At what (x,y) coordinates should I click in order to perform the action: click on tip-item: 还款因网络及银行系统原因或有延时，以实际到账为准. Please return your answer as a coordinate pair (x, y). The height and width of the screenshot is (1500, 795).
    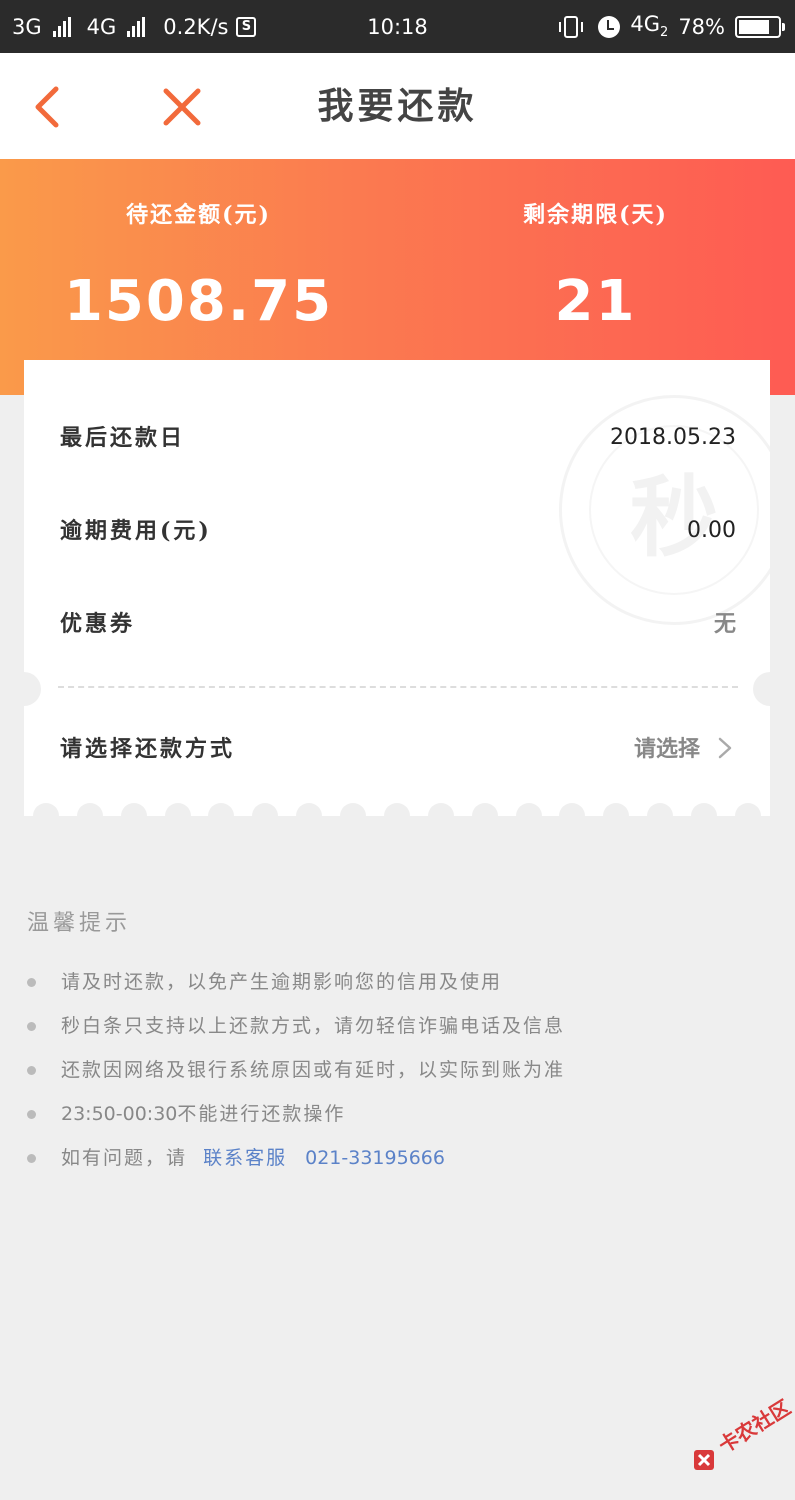
    Looking at the image, I should click on (407, 1070).